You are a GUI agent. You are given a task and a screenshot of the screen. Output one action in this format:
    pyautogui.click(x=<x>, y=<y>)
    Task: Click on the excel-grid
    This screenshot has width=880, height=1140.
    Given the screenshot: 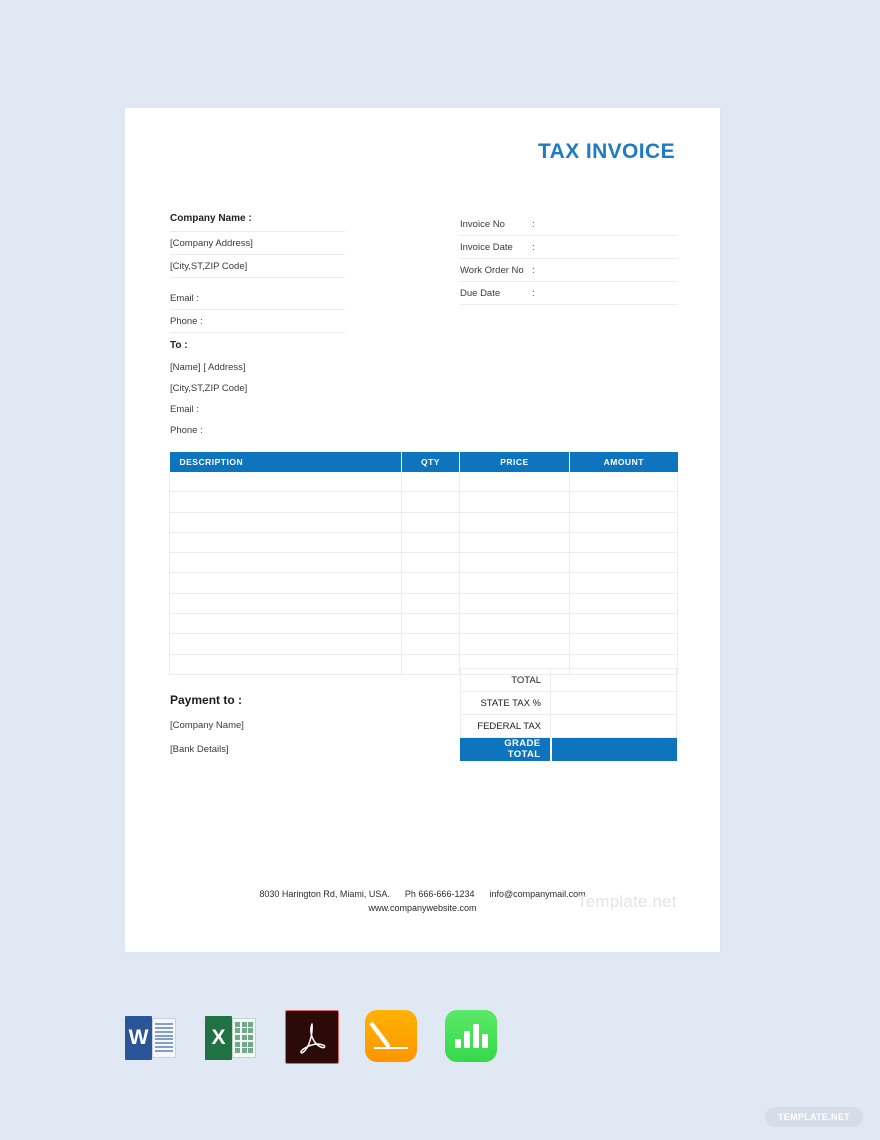 What is the action you would take?
    pyautogui.click(x=244, y=1037)
    